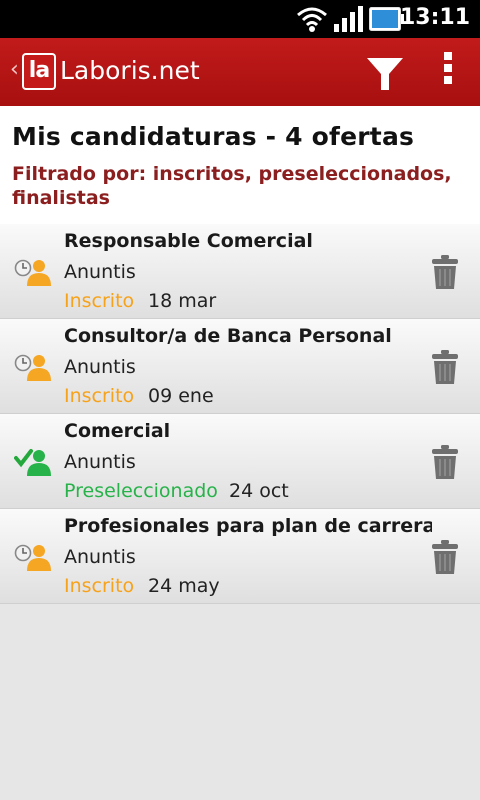  What do you see at coordinates (434, 17) in the screenshot?
I see `clock: 13:11` at bounding box center [434, 17].